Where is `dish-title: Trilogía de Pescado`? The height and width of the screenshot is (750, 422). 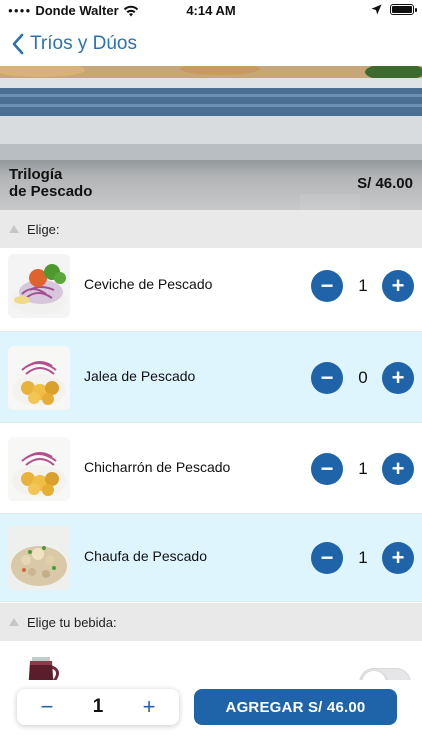
dish-title: Trilogía de Pescado is located at coordinates (50, 183).